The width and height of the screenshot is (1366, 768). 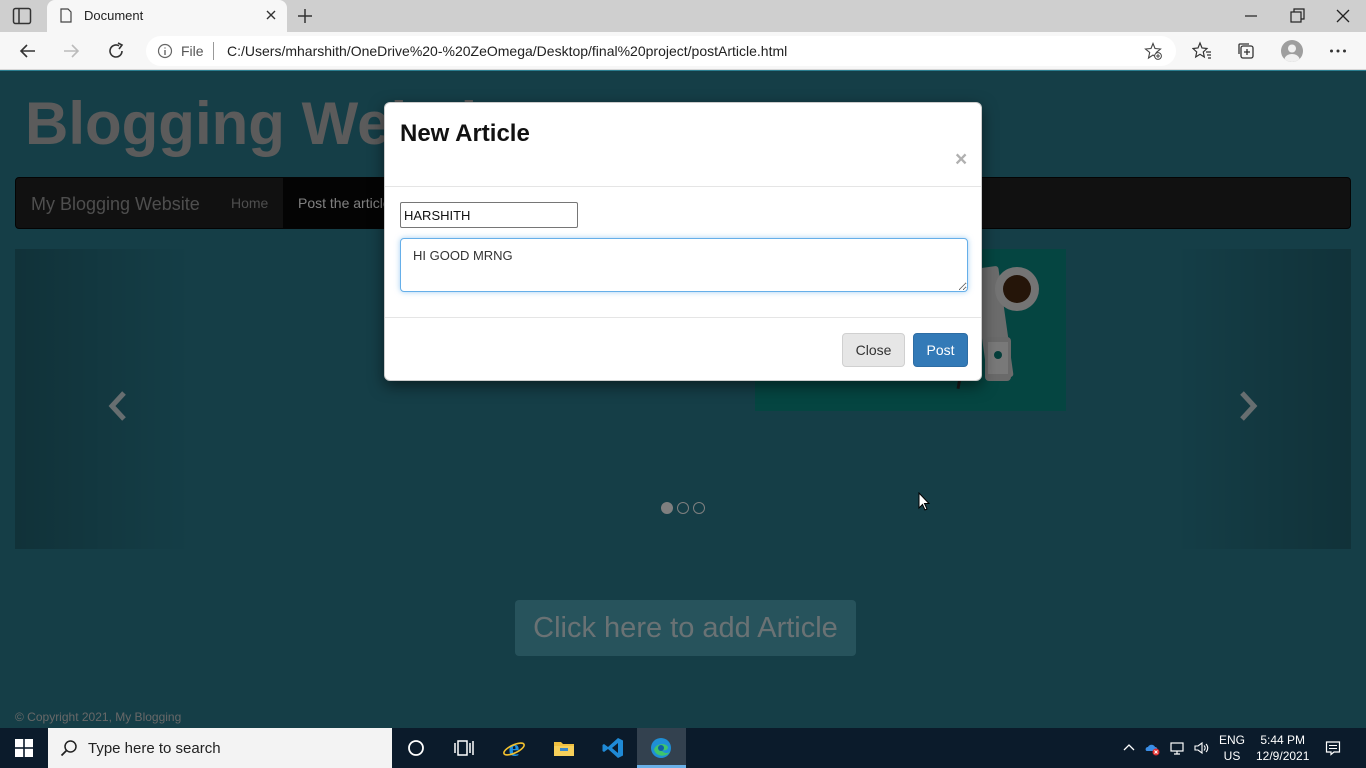 What do you see at coordinates (464, 748) in the screenshot?
I see `task-view-icon` at bounding box center [464, 748].